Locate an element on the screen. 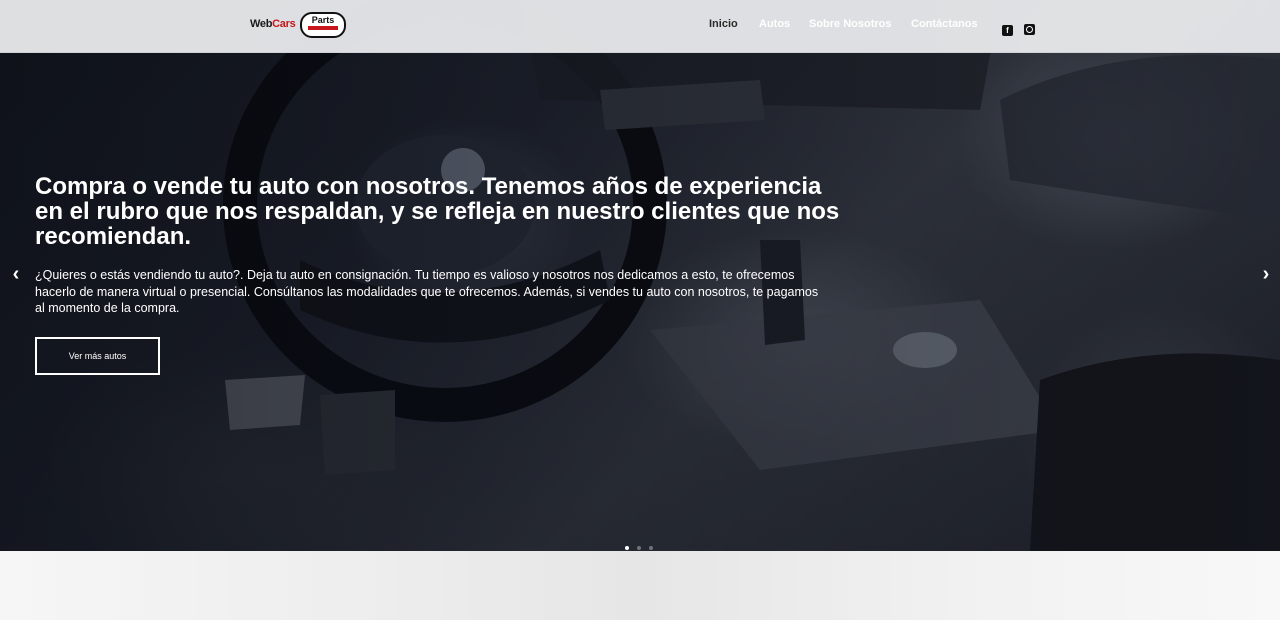 The height and width of the screenshot is (620, 1280). below-hero-section is located at coordinates (640, 585).